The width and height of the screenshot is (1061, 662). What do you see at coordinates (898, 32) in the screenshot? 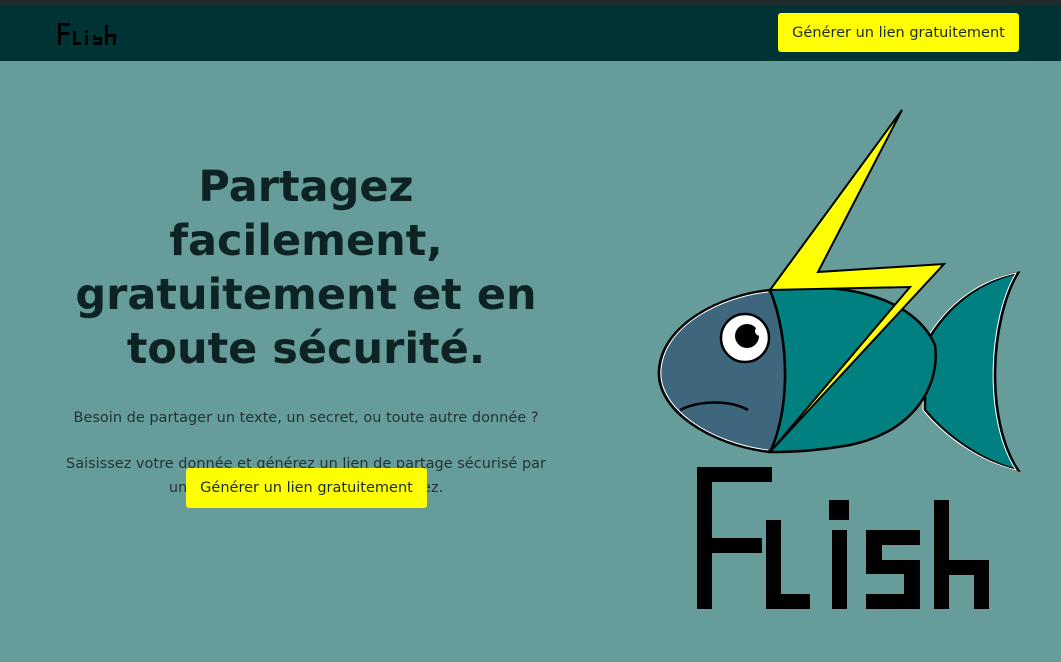
I see `generate-link-nav-button: Générer un lien gratuitement` at bounding box center [898, 32].